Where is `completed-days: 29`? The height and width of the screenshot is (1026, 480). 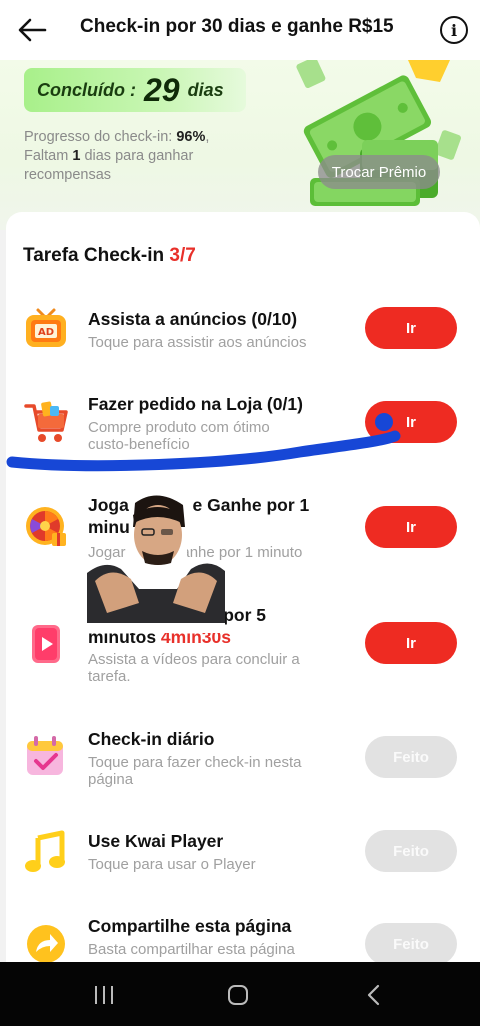
completed-days: 29 is located at coordinates (161, 89).